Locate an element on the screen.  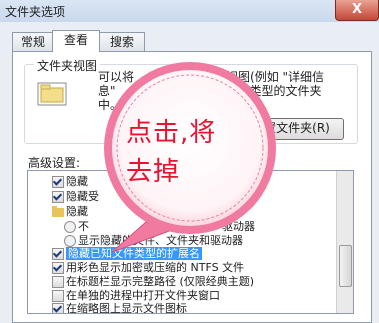
folder-view-description: 可以将 的视图(例如 "详细信 息" 这种类型的文件夹 中。 is located at coordinates (221, 91).